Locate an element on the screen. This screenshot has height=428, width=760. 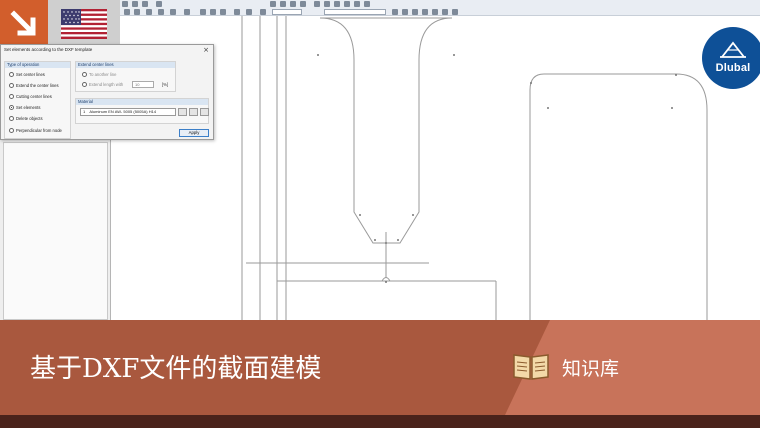
material-number: 1 is located at coordinates (84, 111).